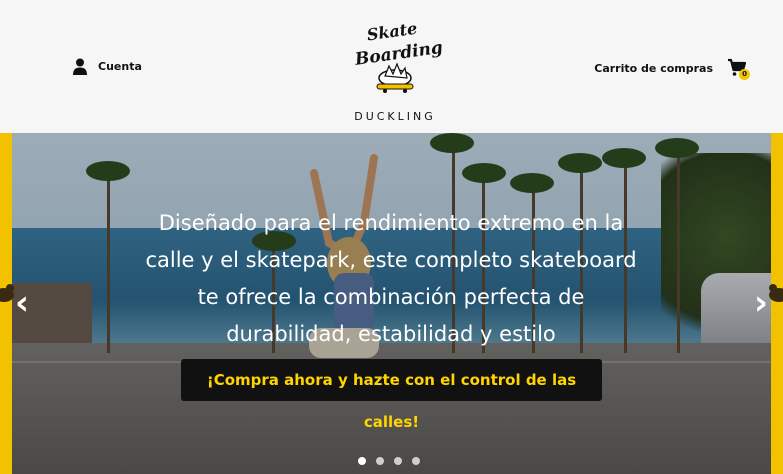 This screenshot has height=474, width=783. Describe the element at coordinates (776, 293) in the screenshot. I see `duck-right-icon` at that location.